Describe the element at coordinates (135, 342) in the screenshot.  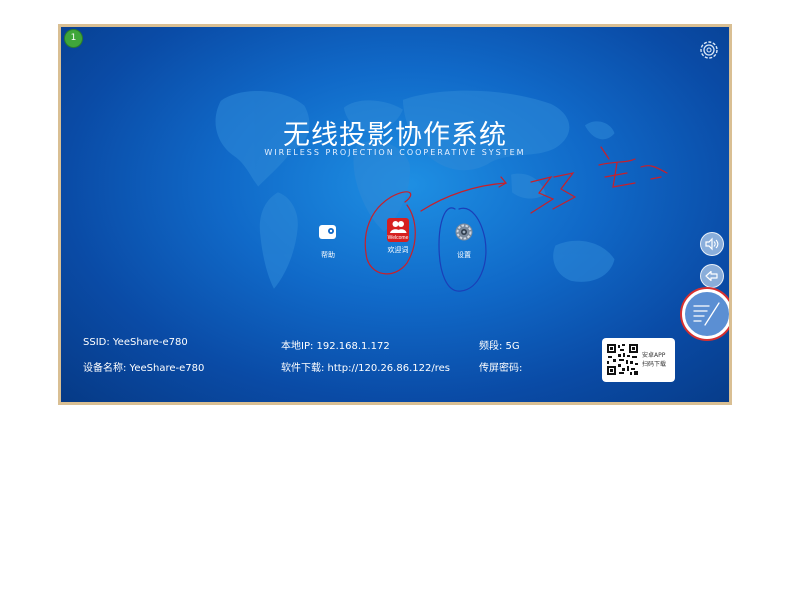
I see `ssid-text: SSID: YeeShare-e780` at that location.